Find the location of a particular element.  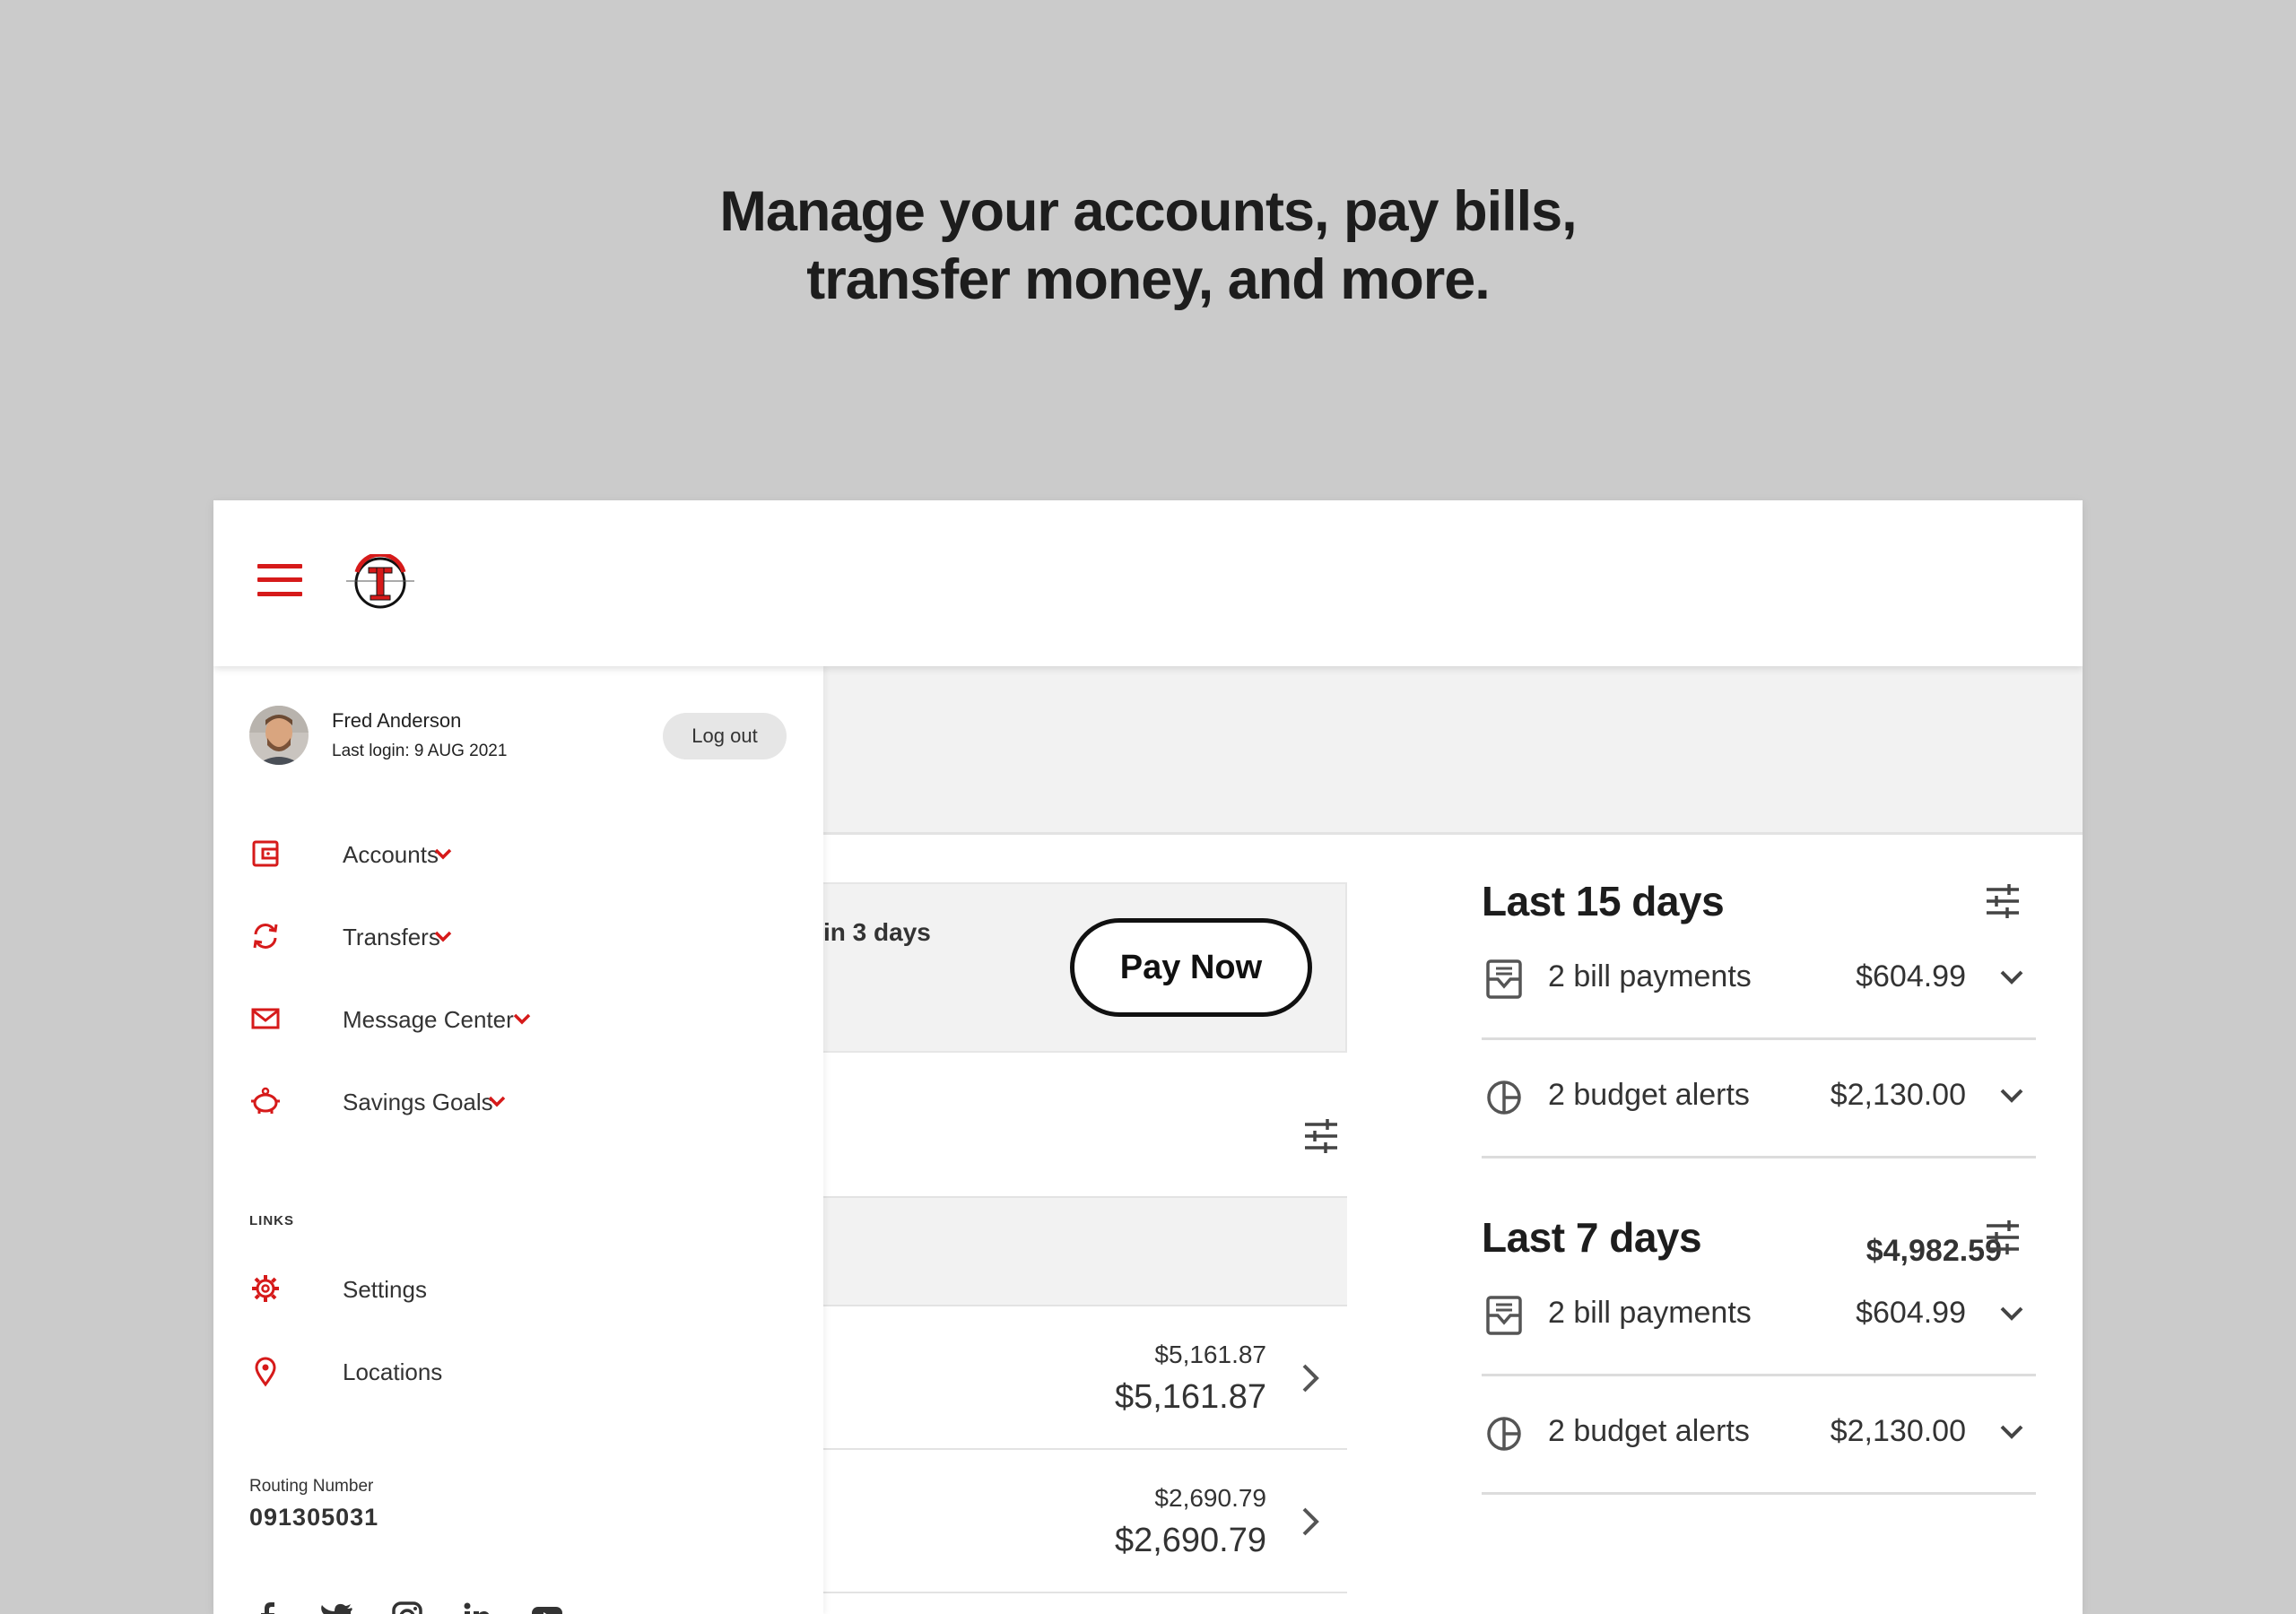

envelope-icon is located at coordinates (265, 1018).